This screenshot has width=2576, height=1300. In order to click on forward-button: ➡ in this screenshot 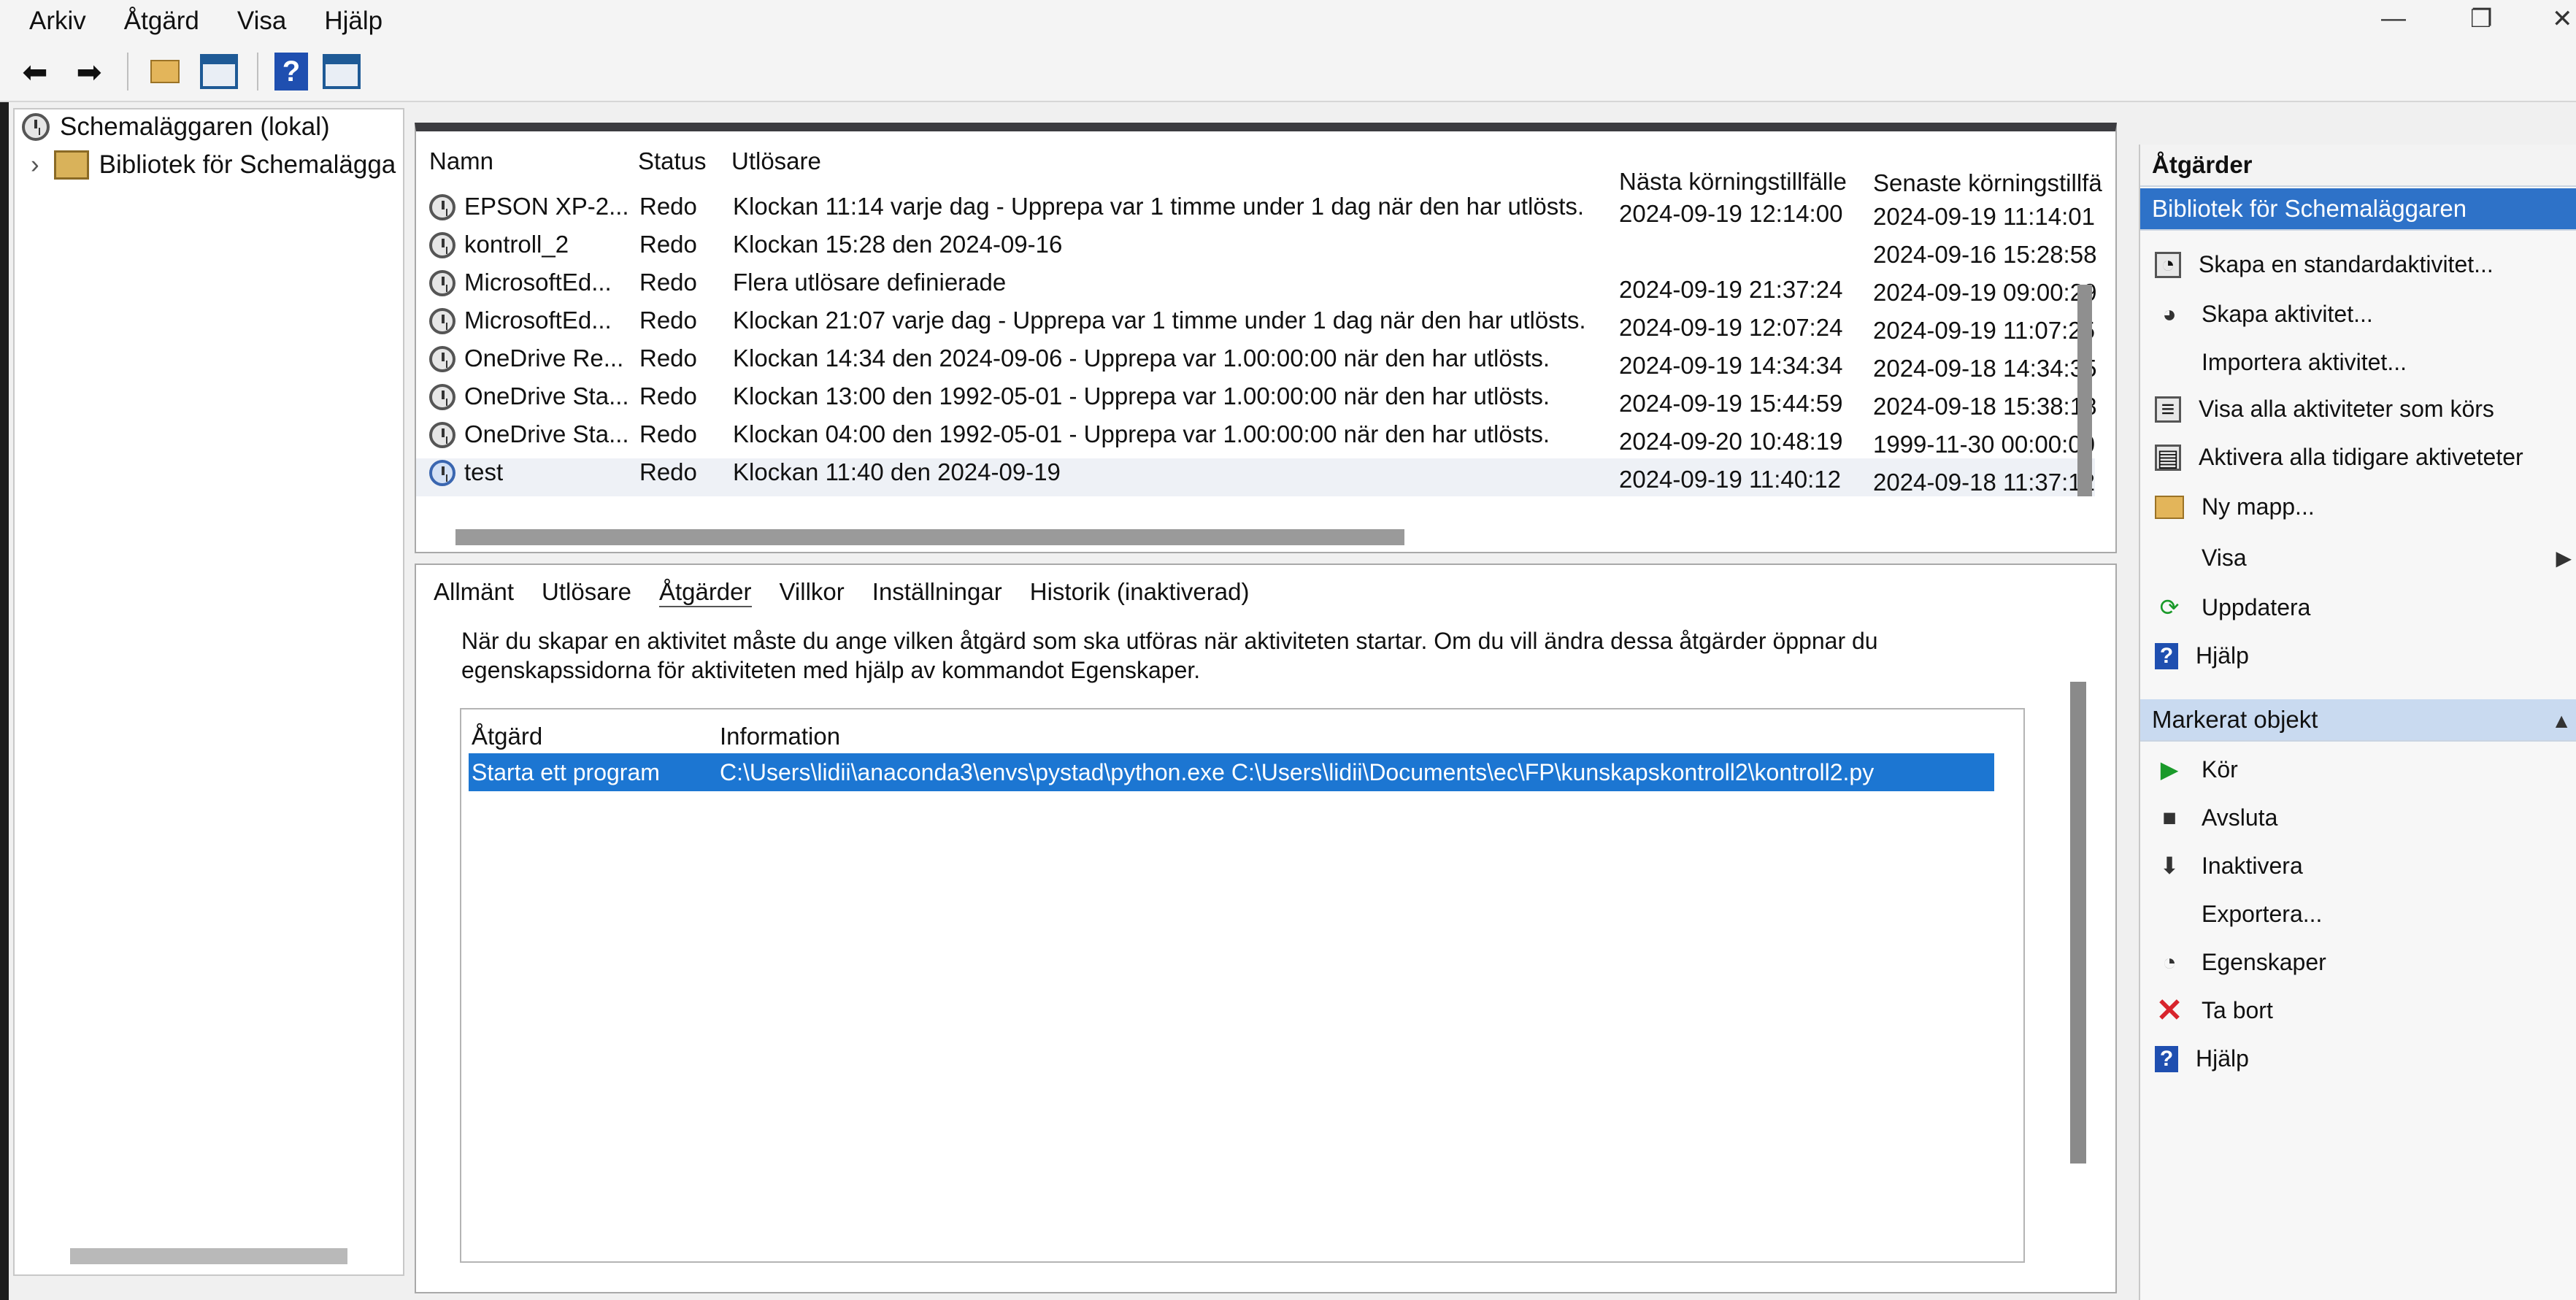, I will do `click(89, 72)`.